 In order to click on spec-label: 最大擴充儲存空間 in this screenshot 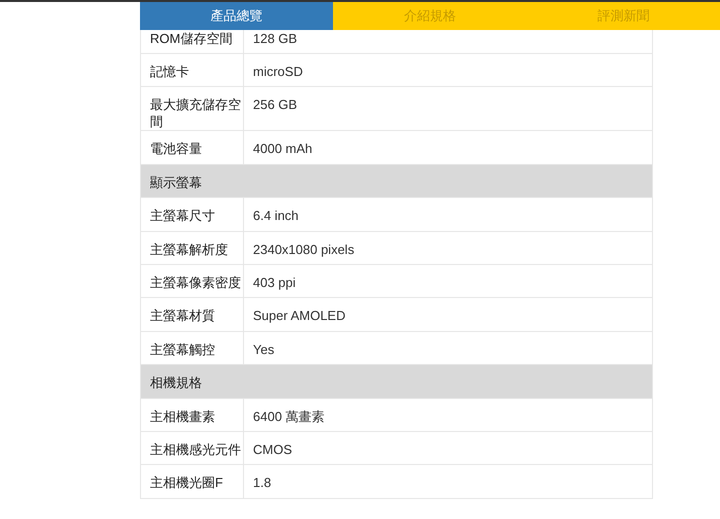, I will do `click(192, 109)`.